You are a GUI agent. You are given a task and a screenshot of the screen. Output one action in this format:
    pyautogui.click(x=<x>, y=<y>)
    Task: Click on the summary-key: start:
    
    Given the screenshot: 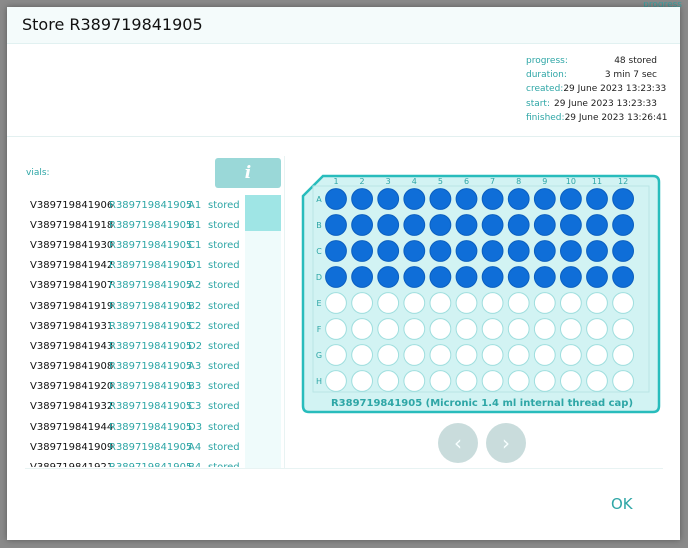 What is the action you would take?
    pyautogui.click(x=538, y=103)
    